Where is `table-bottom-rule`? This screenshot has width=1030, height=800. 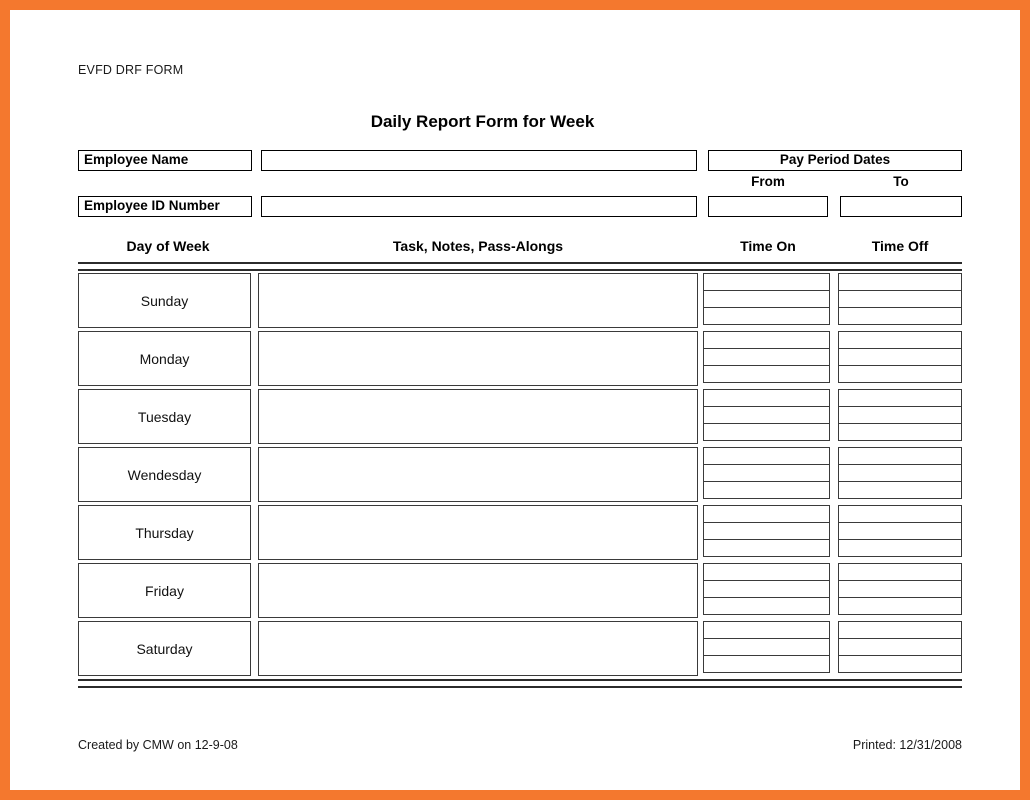 table-bottom-rule is located at coordinates (520, 683).